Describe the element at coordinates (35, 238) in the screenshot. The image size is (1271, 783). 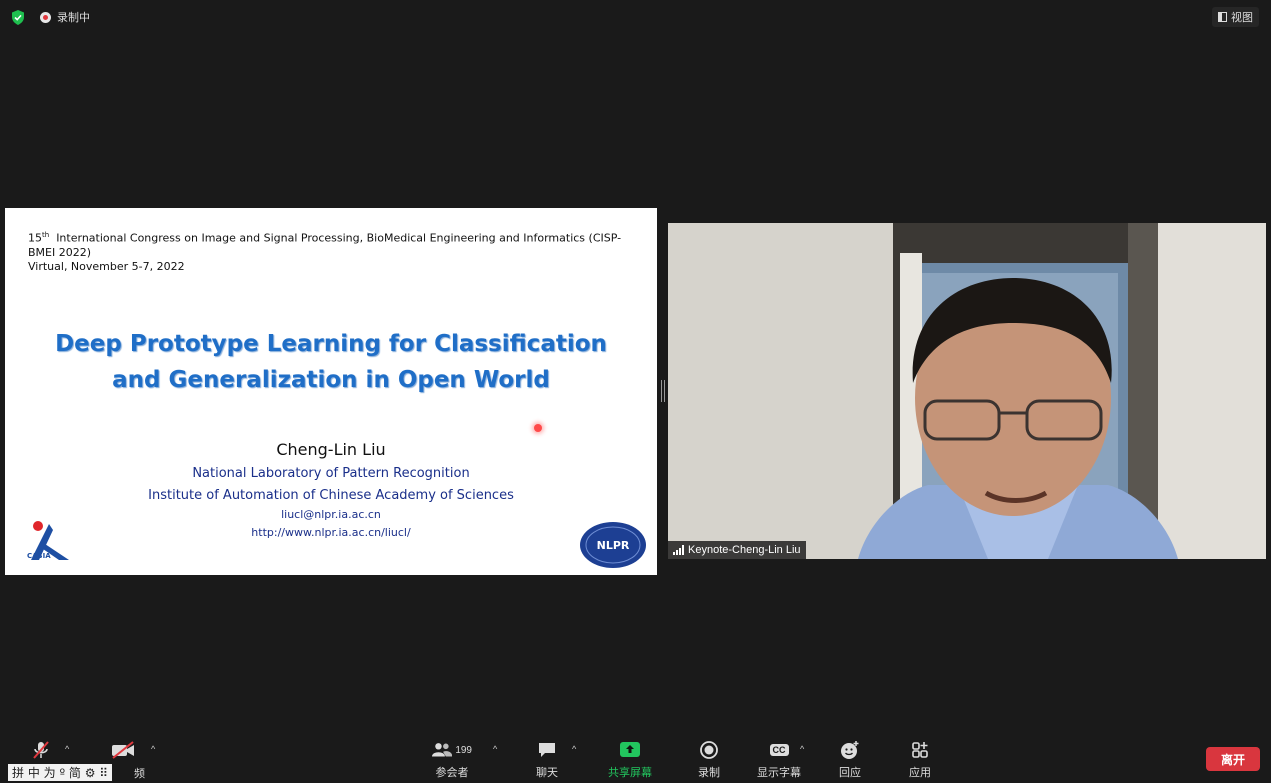
I see `conference-ordinal: 15` at that location.